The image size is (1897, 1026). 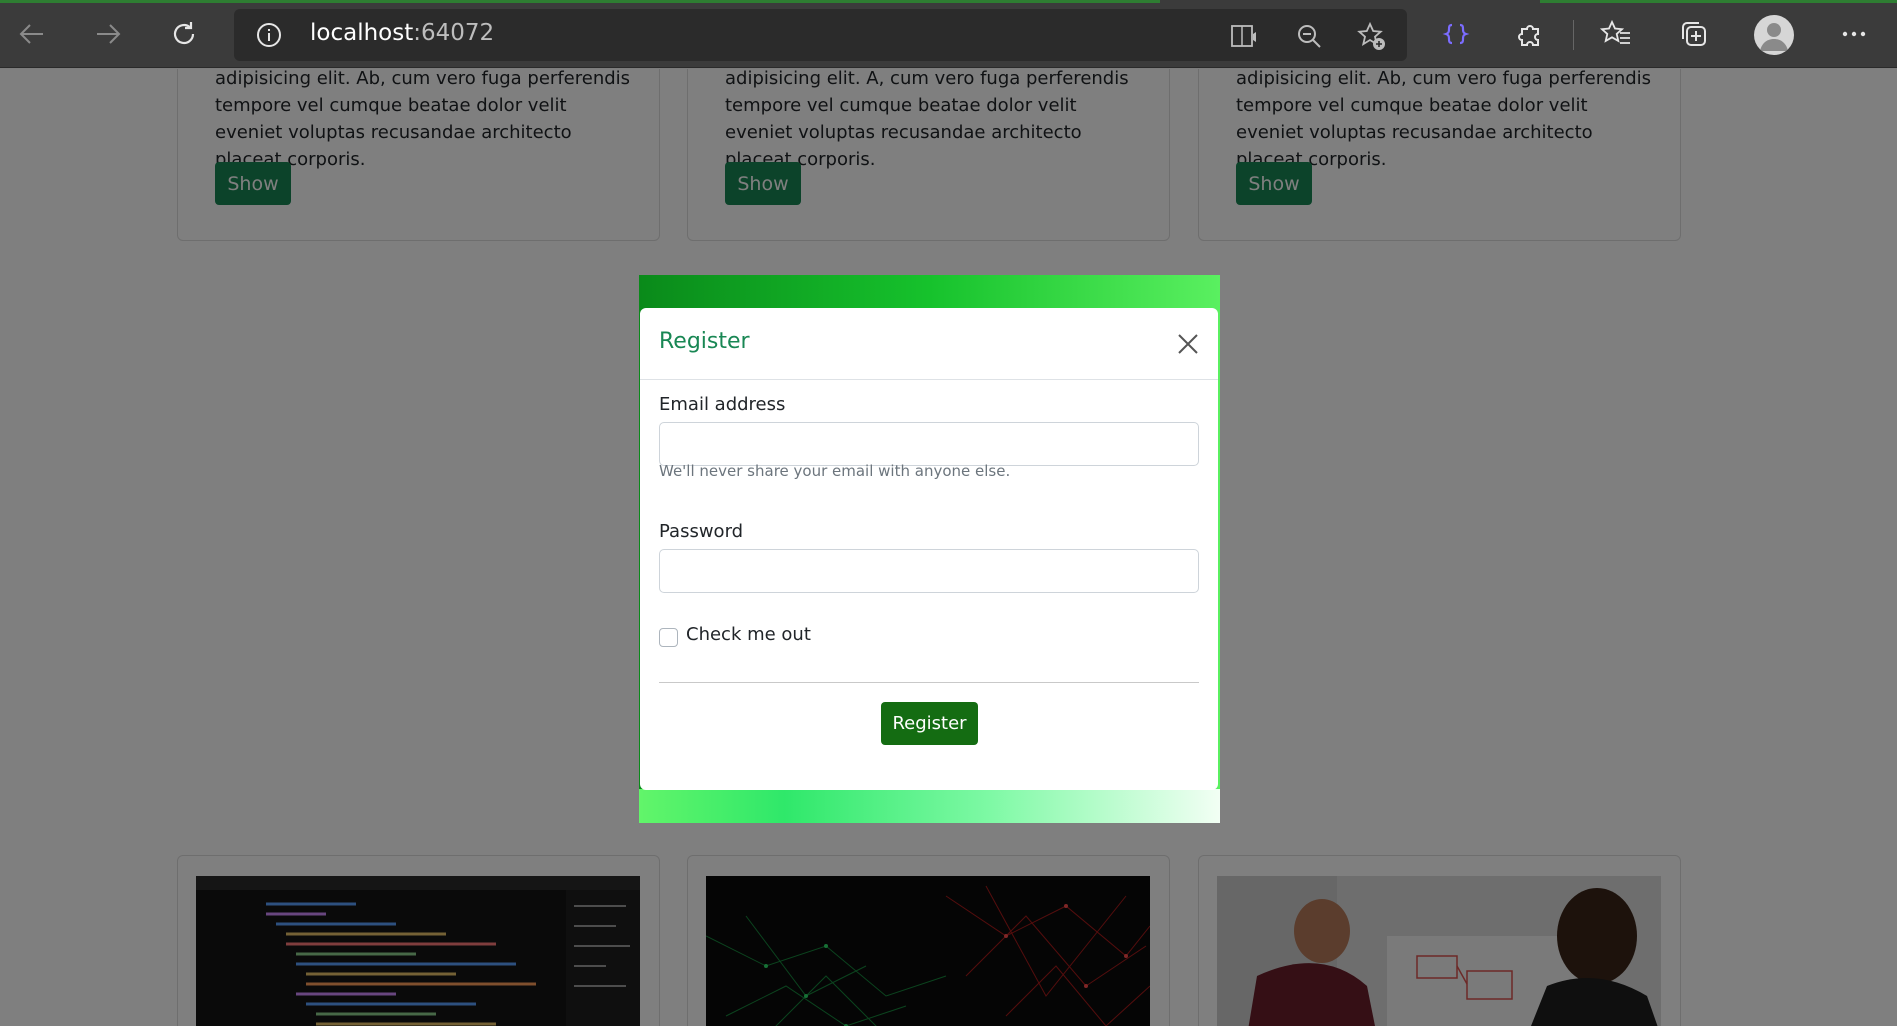 What do you see at coordinates (820, 35) in the screenshot?
I see `address-bar: localhost:64072` at bounding box center [820, 35].